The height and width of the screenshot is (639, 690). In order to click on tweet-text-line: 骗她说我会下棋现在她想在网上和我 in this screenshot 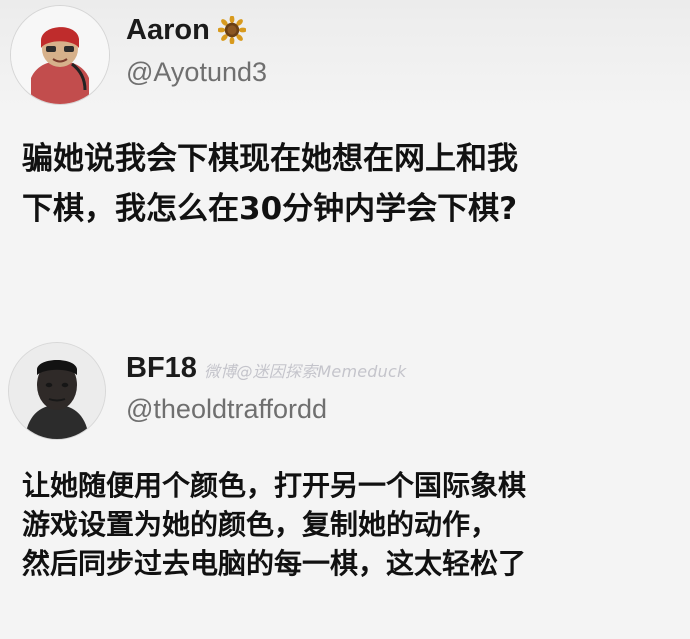, I will do `click(270, 159)`.